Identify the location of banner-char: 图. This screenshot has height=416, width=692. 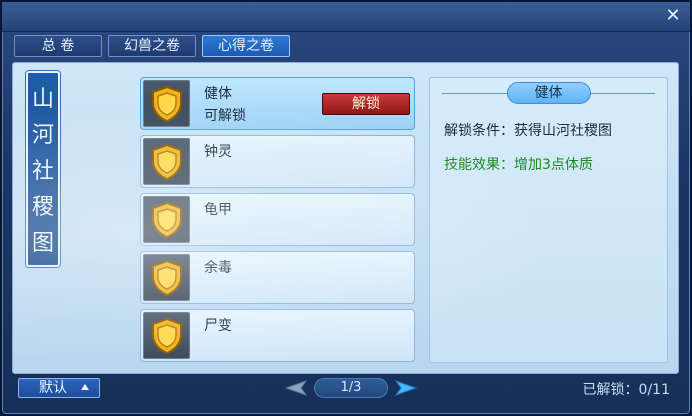
(42, 243).